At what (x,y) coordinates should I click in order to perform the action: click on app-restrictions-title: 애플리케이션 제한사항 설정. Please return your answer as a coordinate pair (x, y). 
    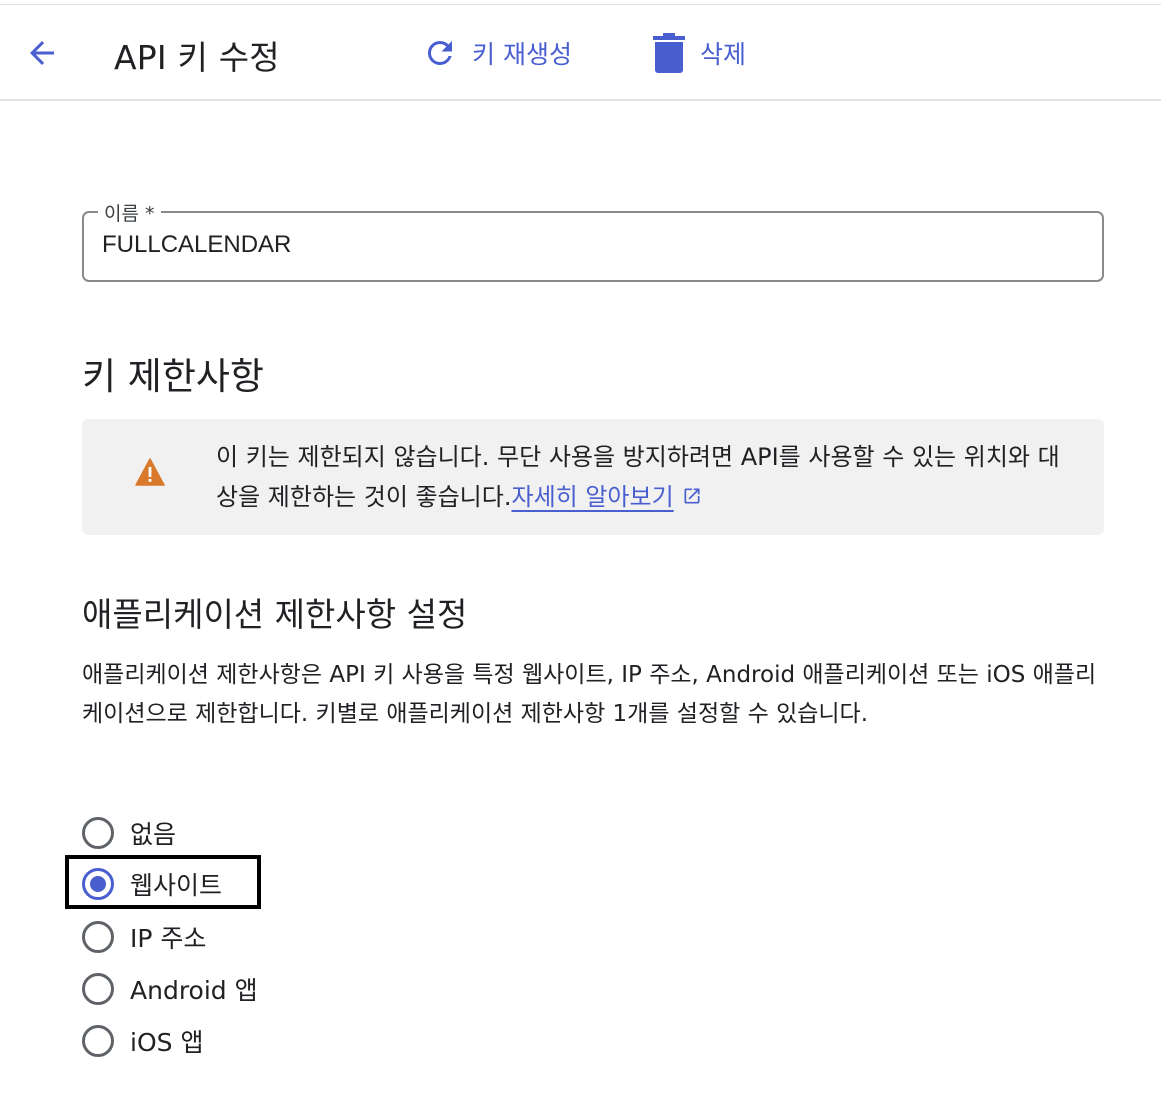
    Looking at the image, I should click on (275, 614).